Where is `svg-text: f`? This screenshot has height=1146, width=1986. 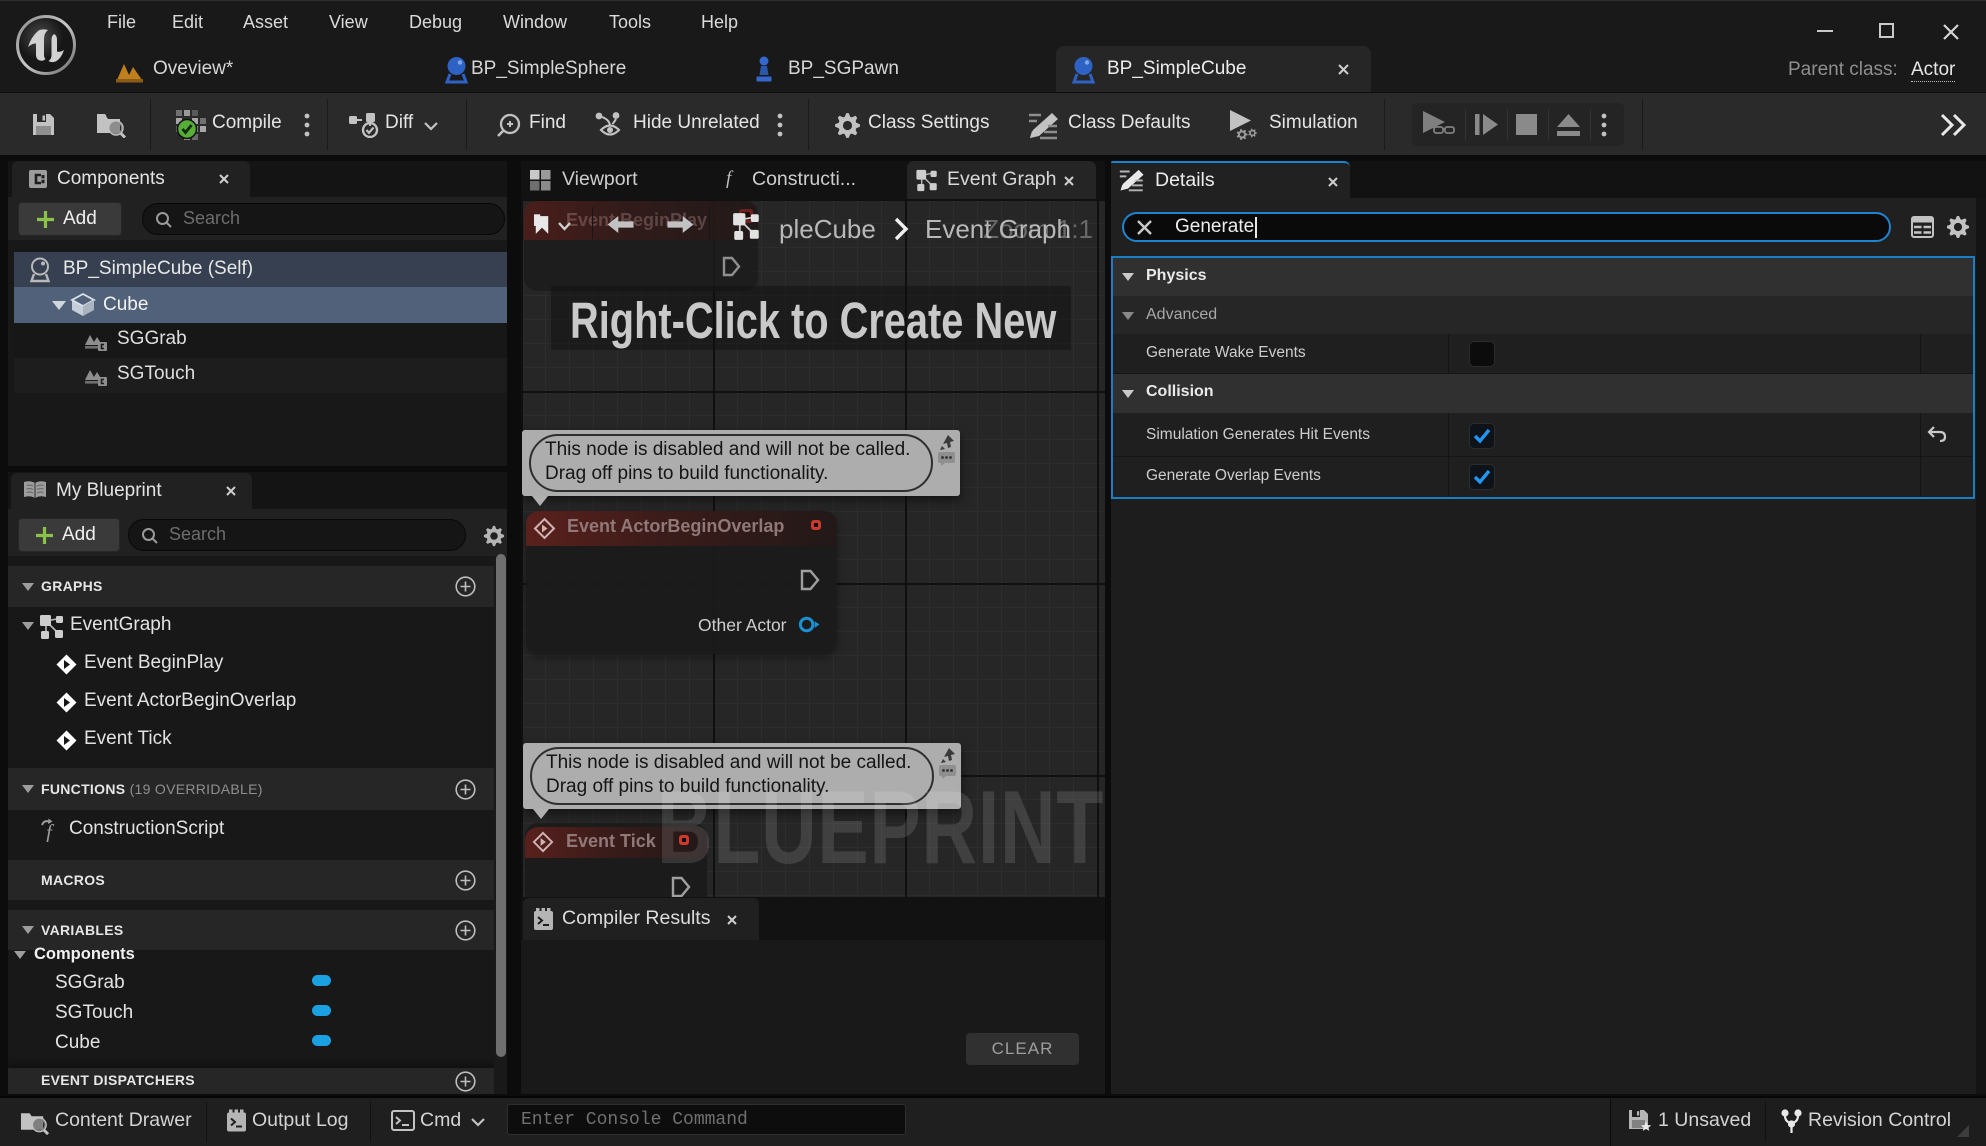
svg-text: f is located at coordinates (50, 831).